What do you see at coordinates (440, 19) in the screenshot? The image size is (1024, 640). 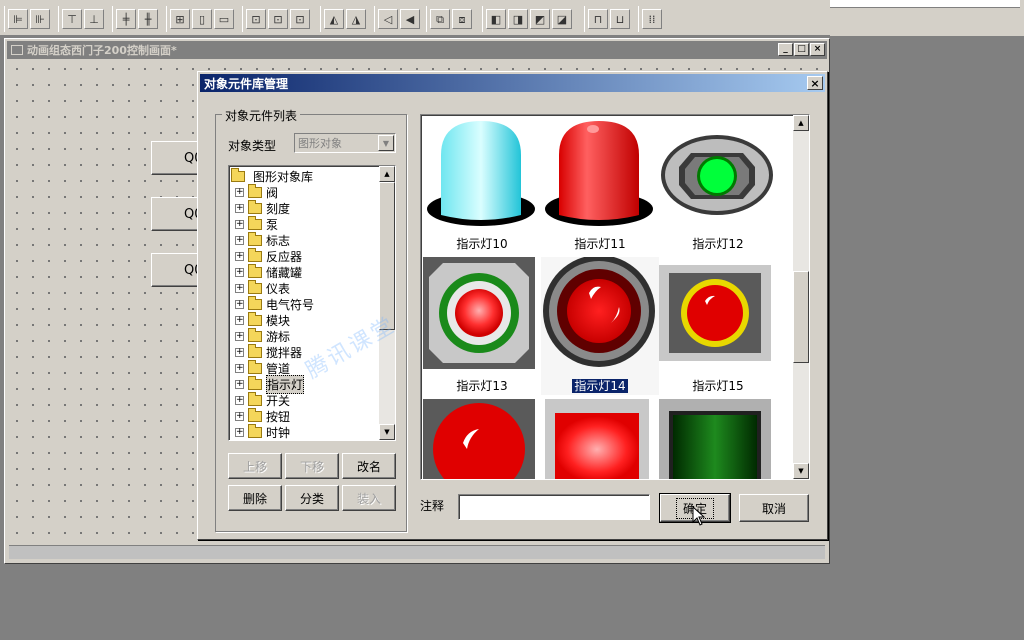 I see `group-icon: ⧉` at bounding box center [440, 19].